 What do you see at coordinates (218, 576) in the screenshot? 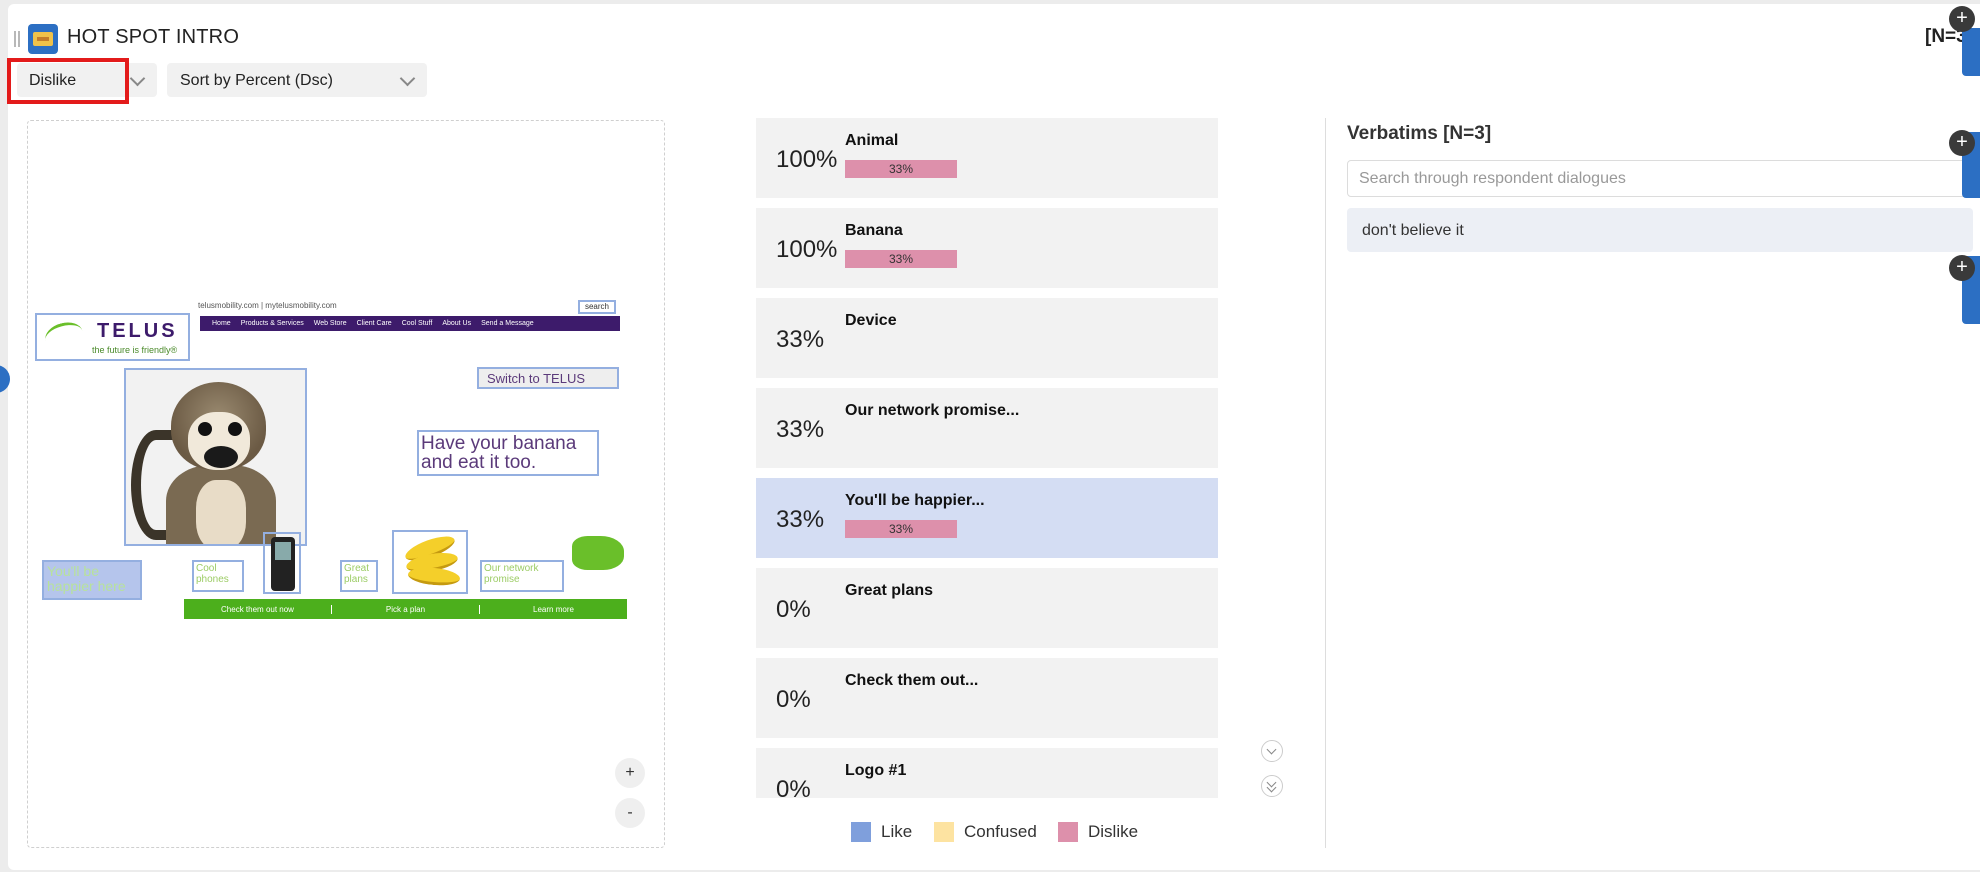
I see `hotspot-cool-phones: Cool phones` at bounding box center [218, 576].